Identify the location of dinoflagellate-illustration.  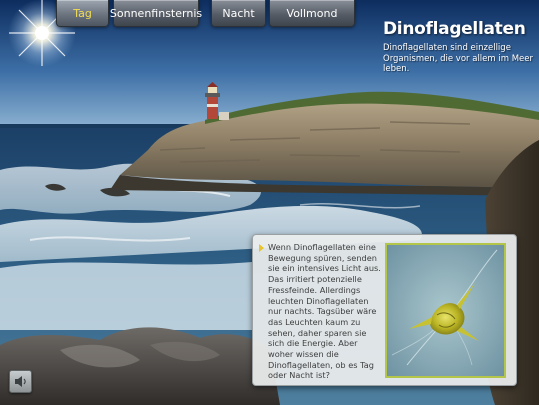
(445, 310).